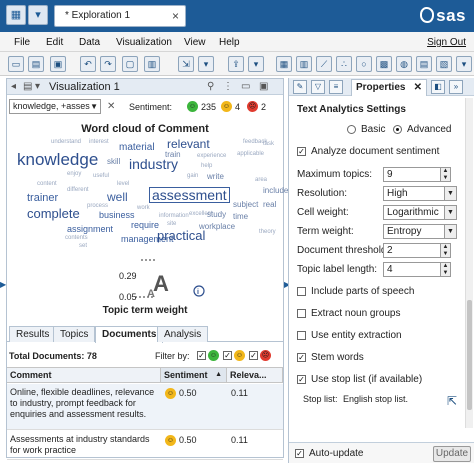  Describe the element at coordinates (192, 176) in the screenshot. I see `word: gain` at that location.